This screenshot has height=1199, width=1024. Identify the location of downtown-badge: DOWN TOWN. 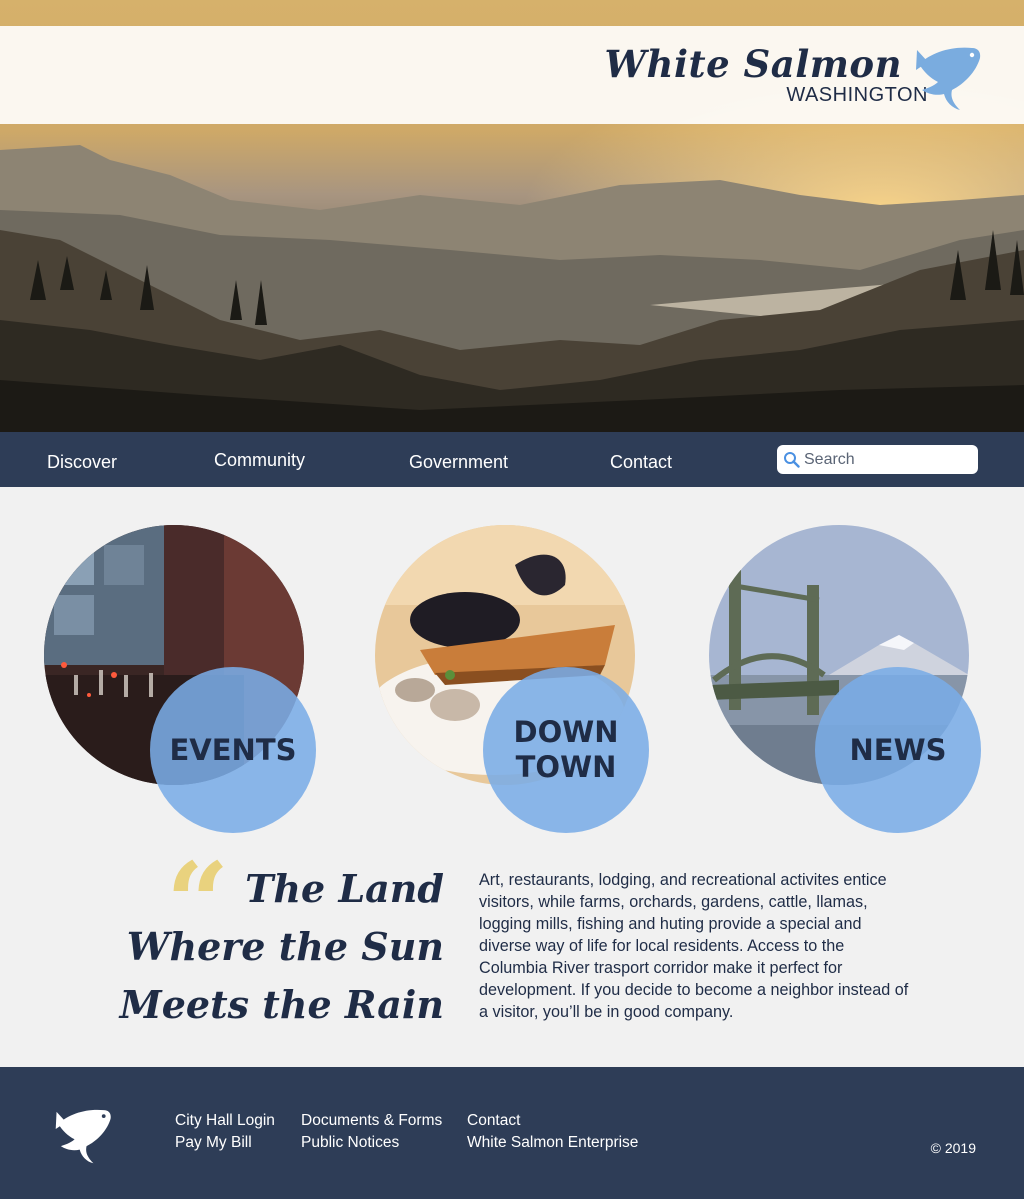
(566, 750).